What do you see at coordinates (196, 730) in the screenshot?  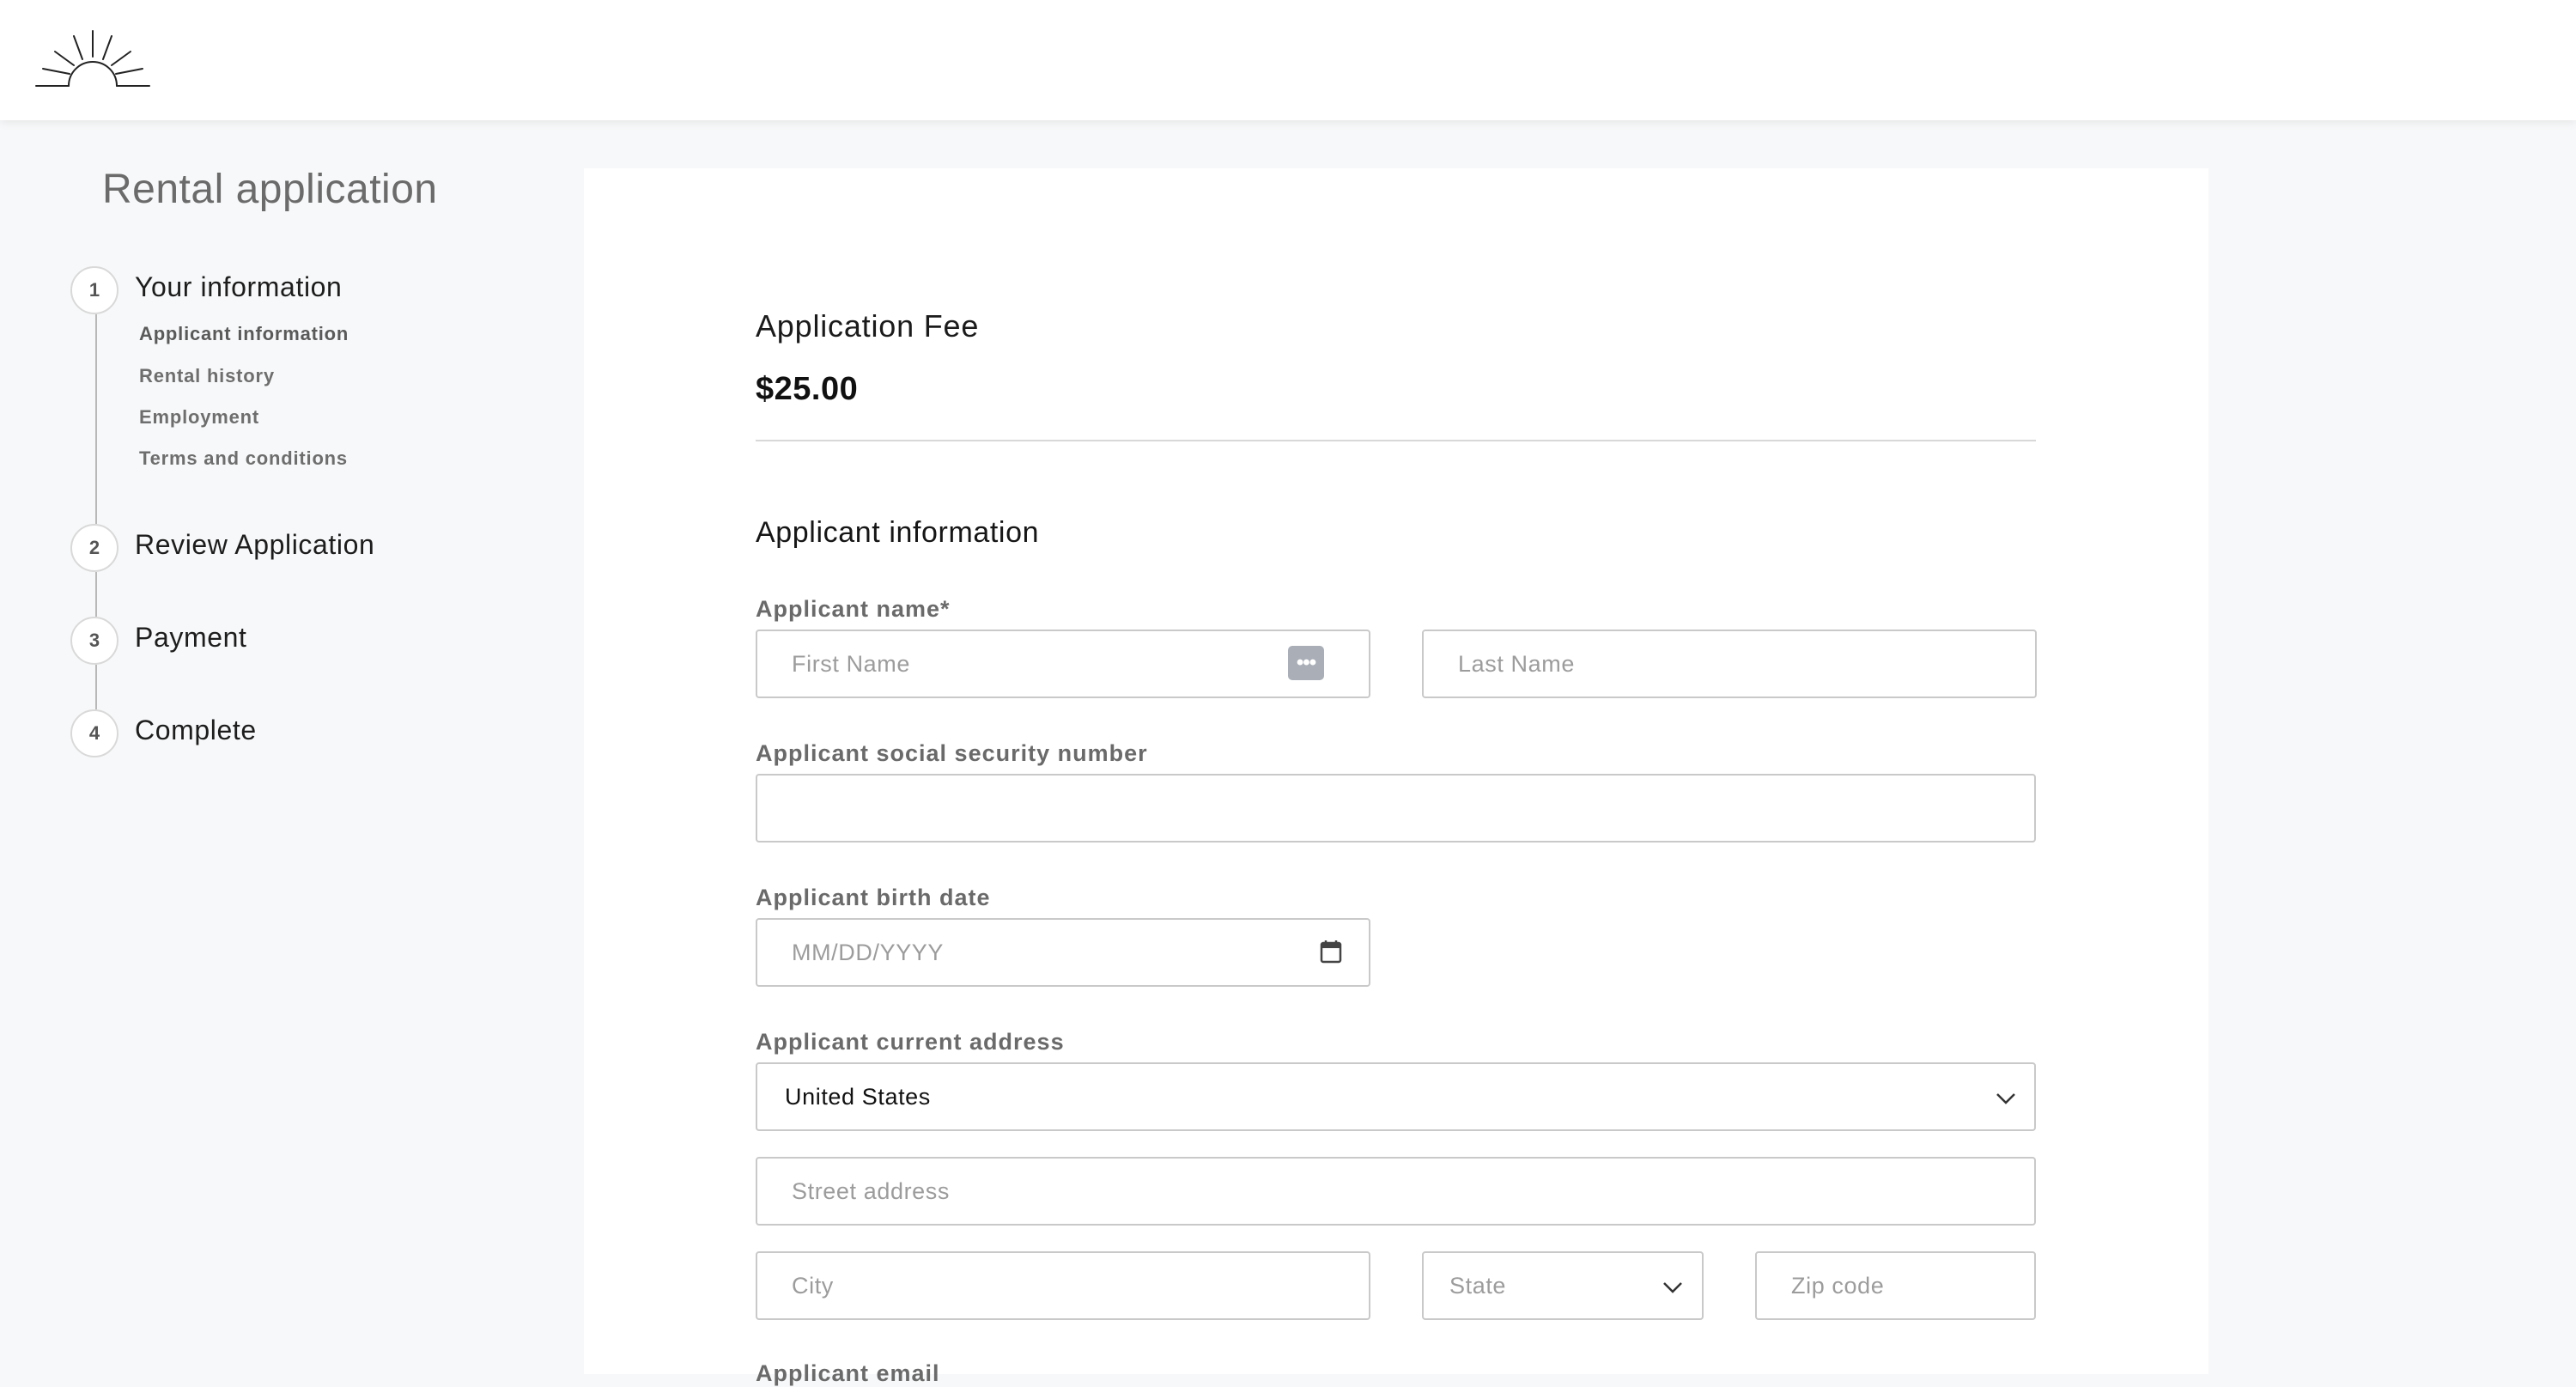 I see `step-label-complete: Complete` at bounding box center [196, 730].